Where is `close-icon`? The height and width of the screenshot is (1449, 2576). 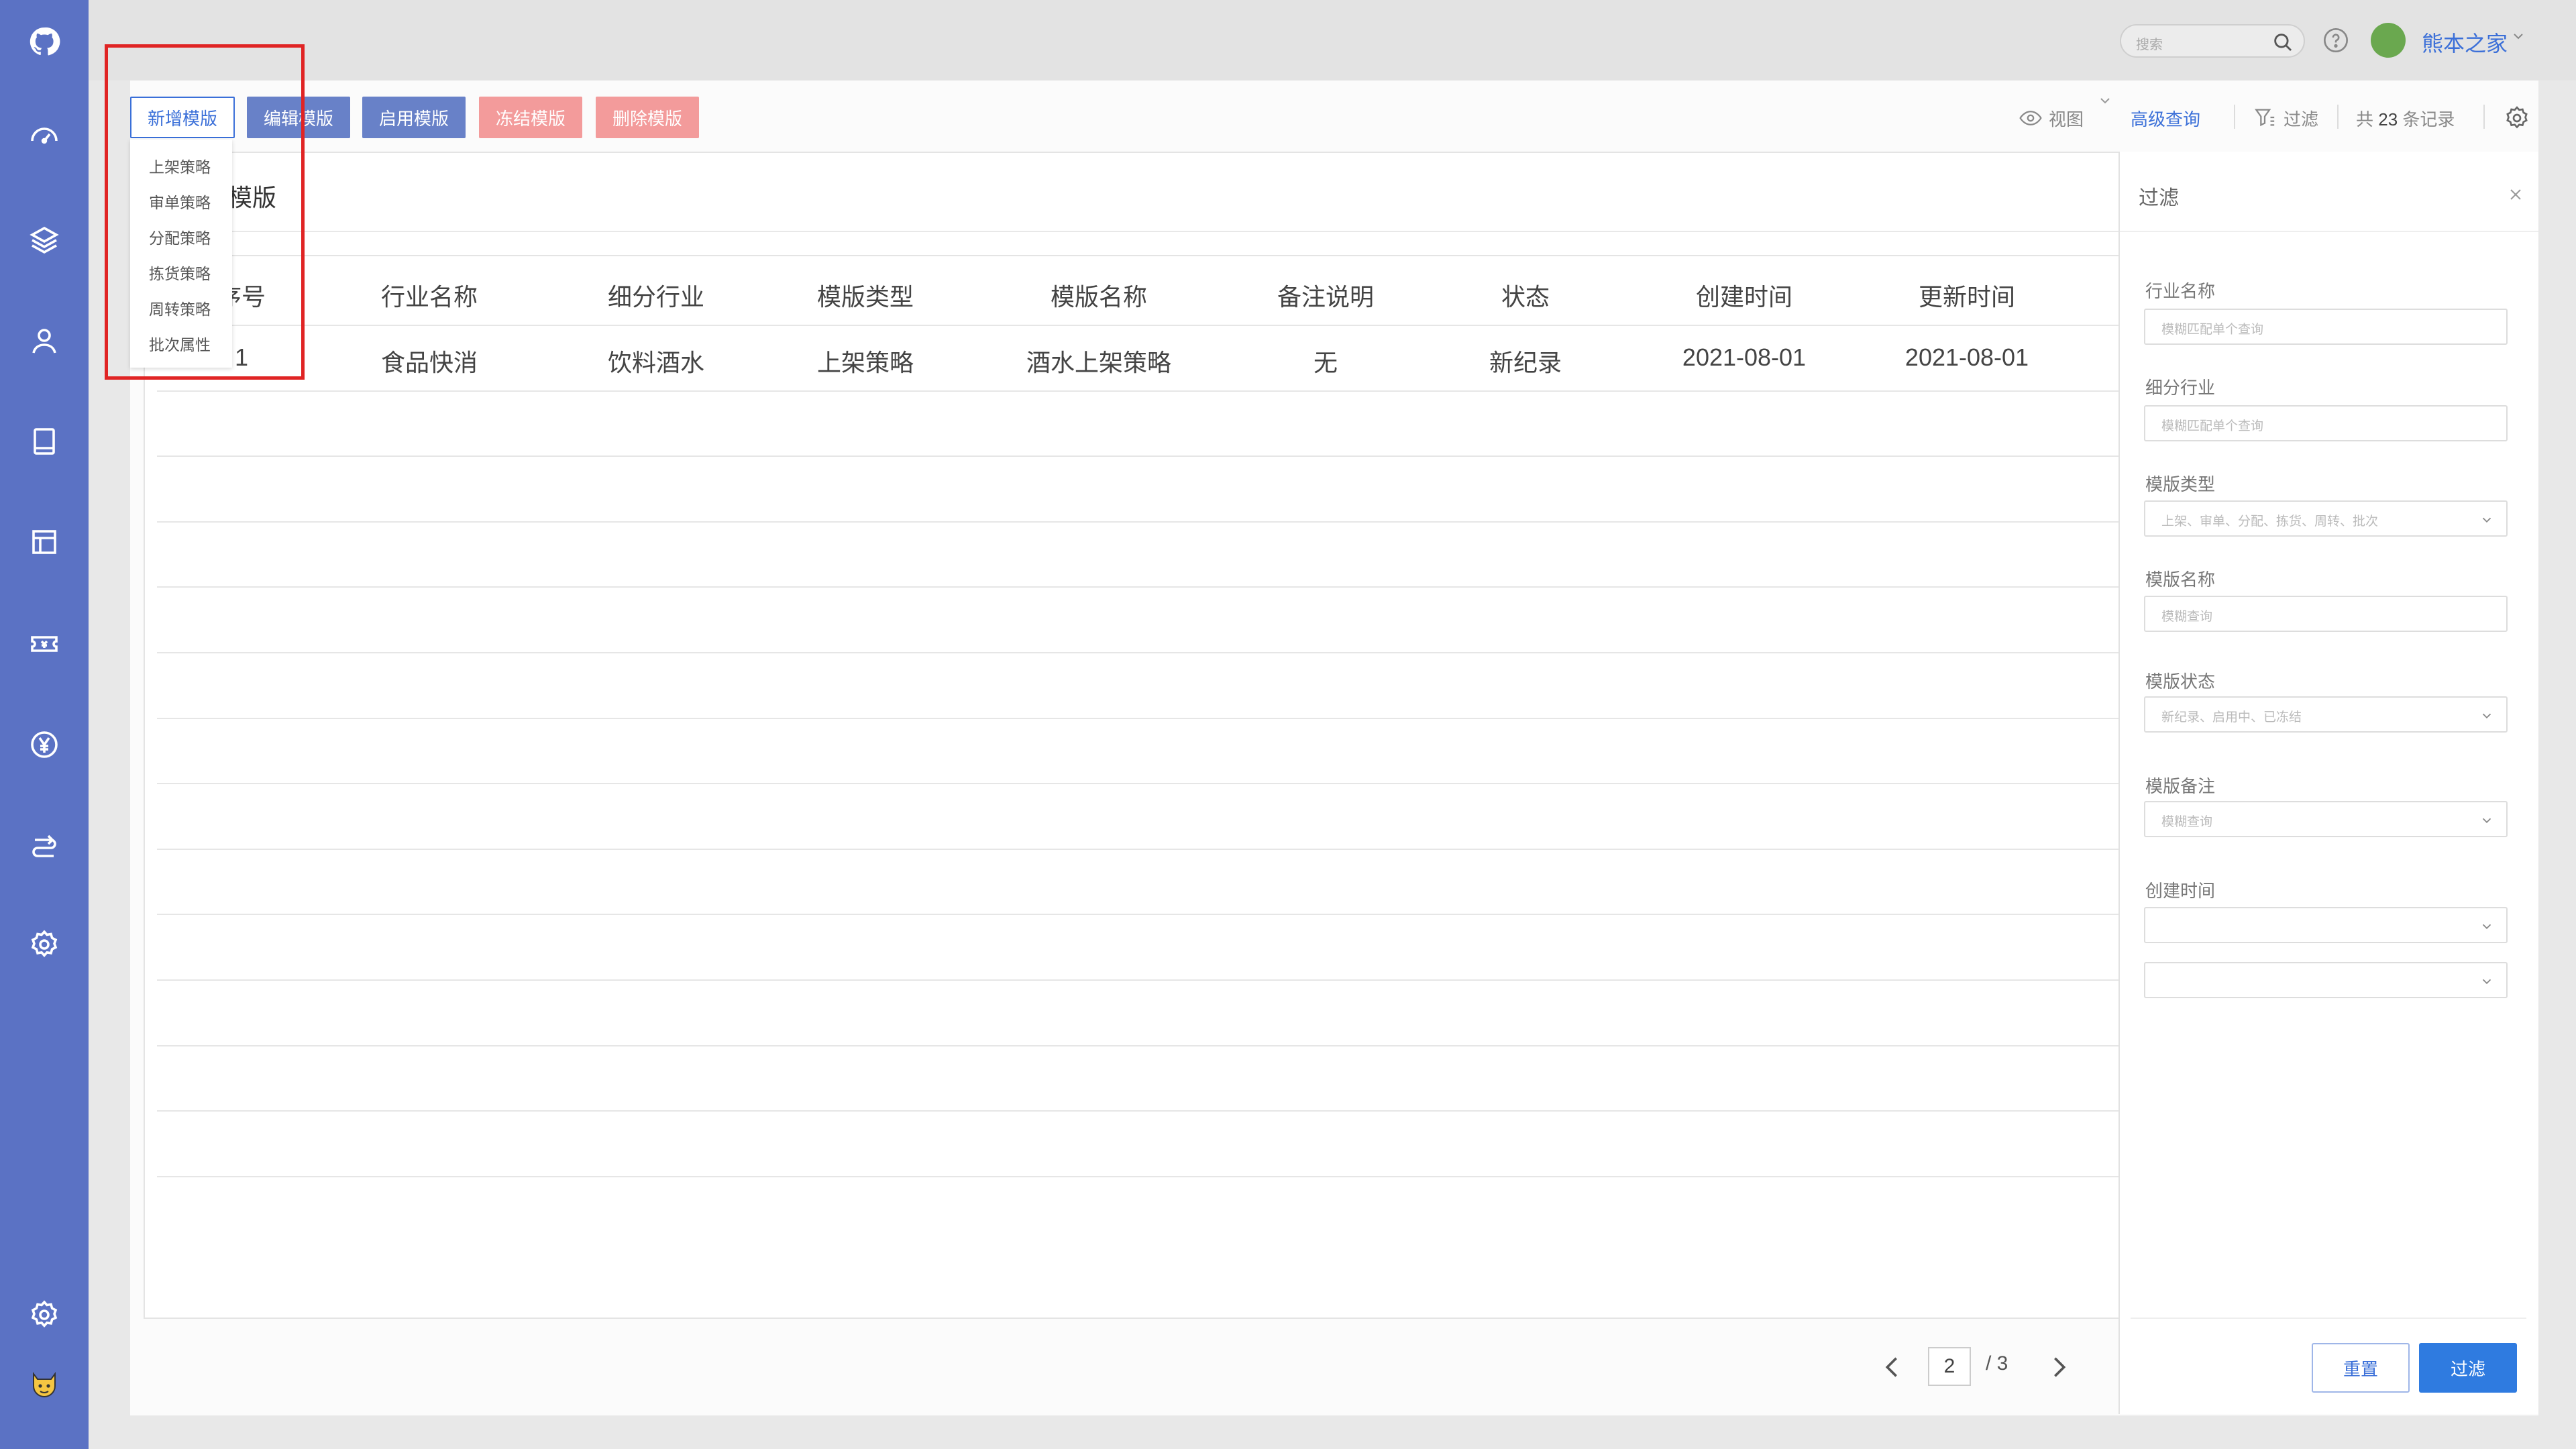
close-icon is located at coordinates (2516, 194).